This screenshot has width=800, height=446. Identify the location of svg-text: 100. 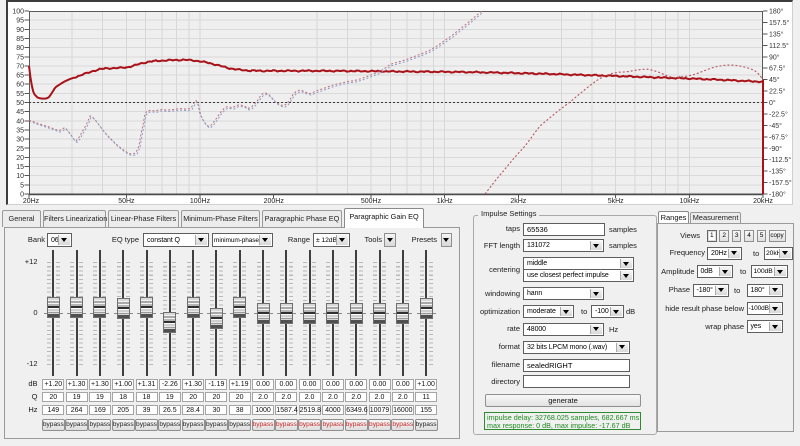
(18, 12).